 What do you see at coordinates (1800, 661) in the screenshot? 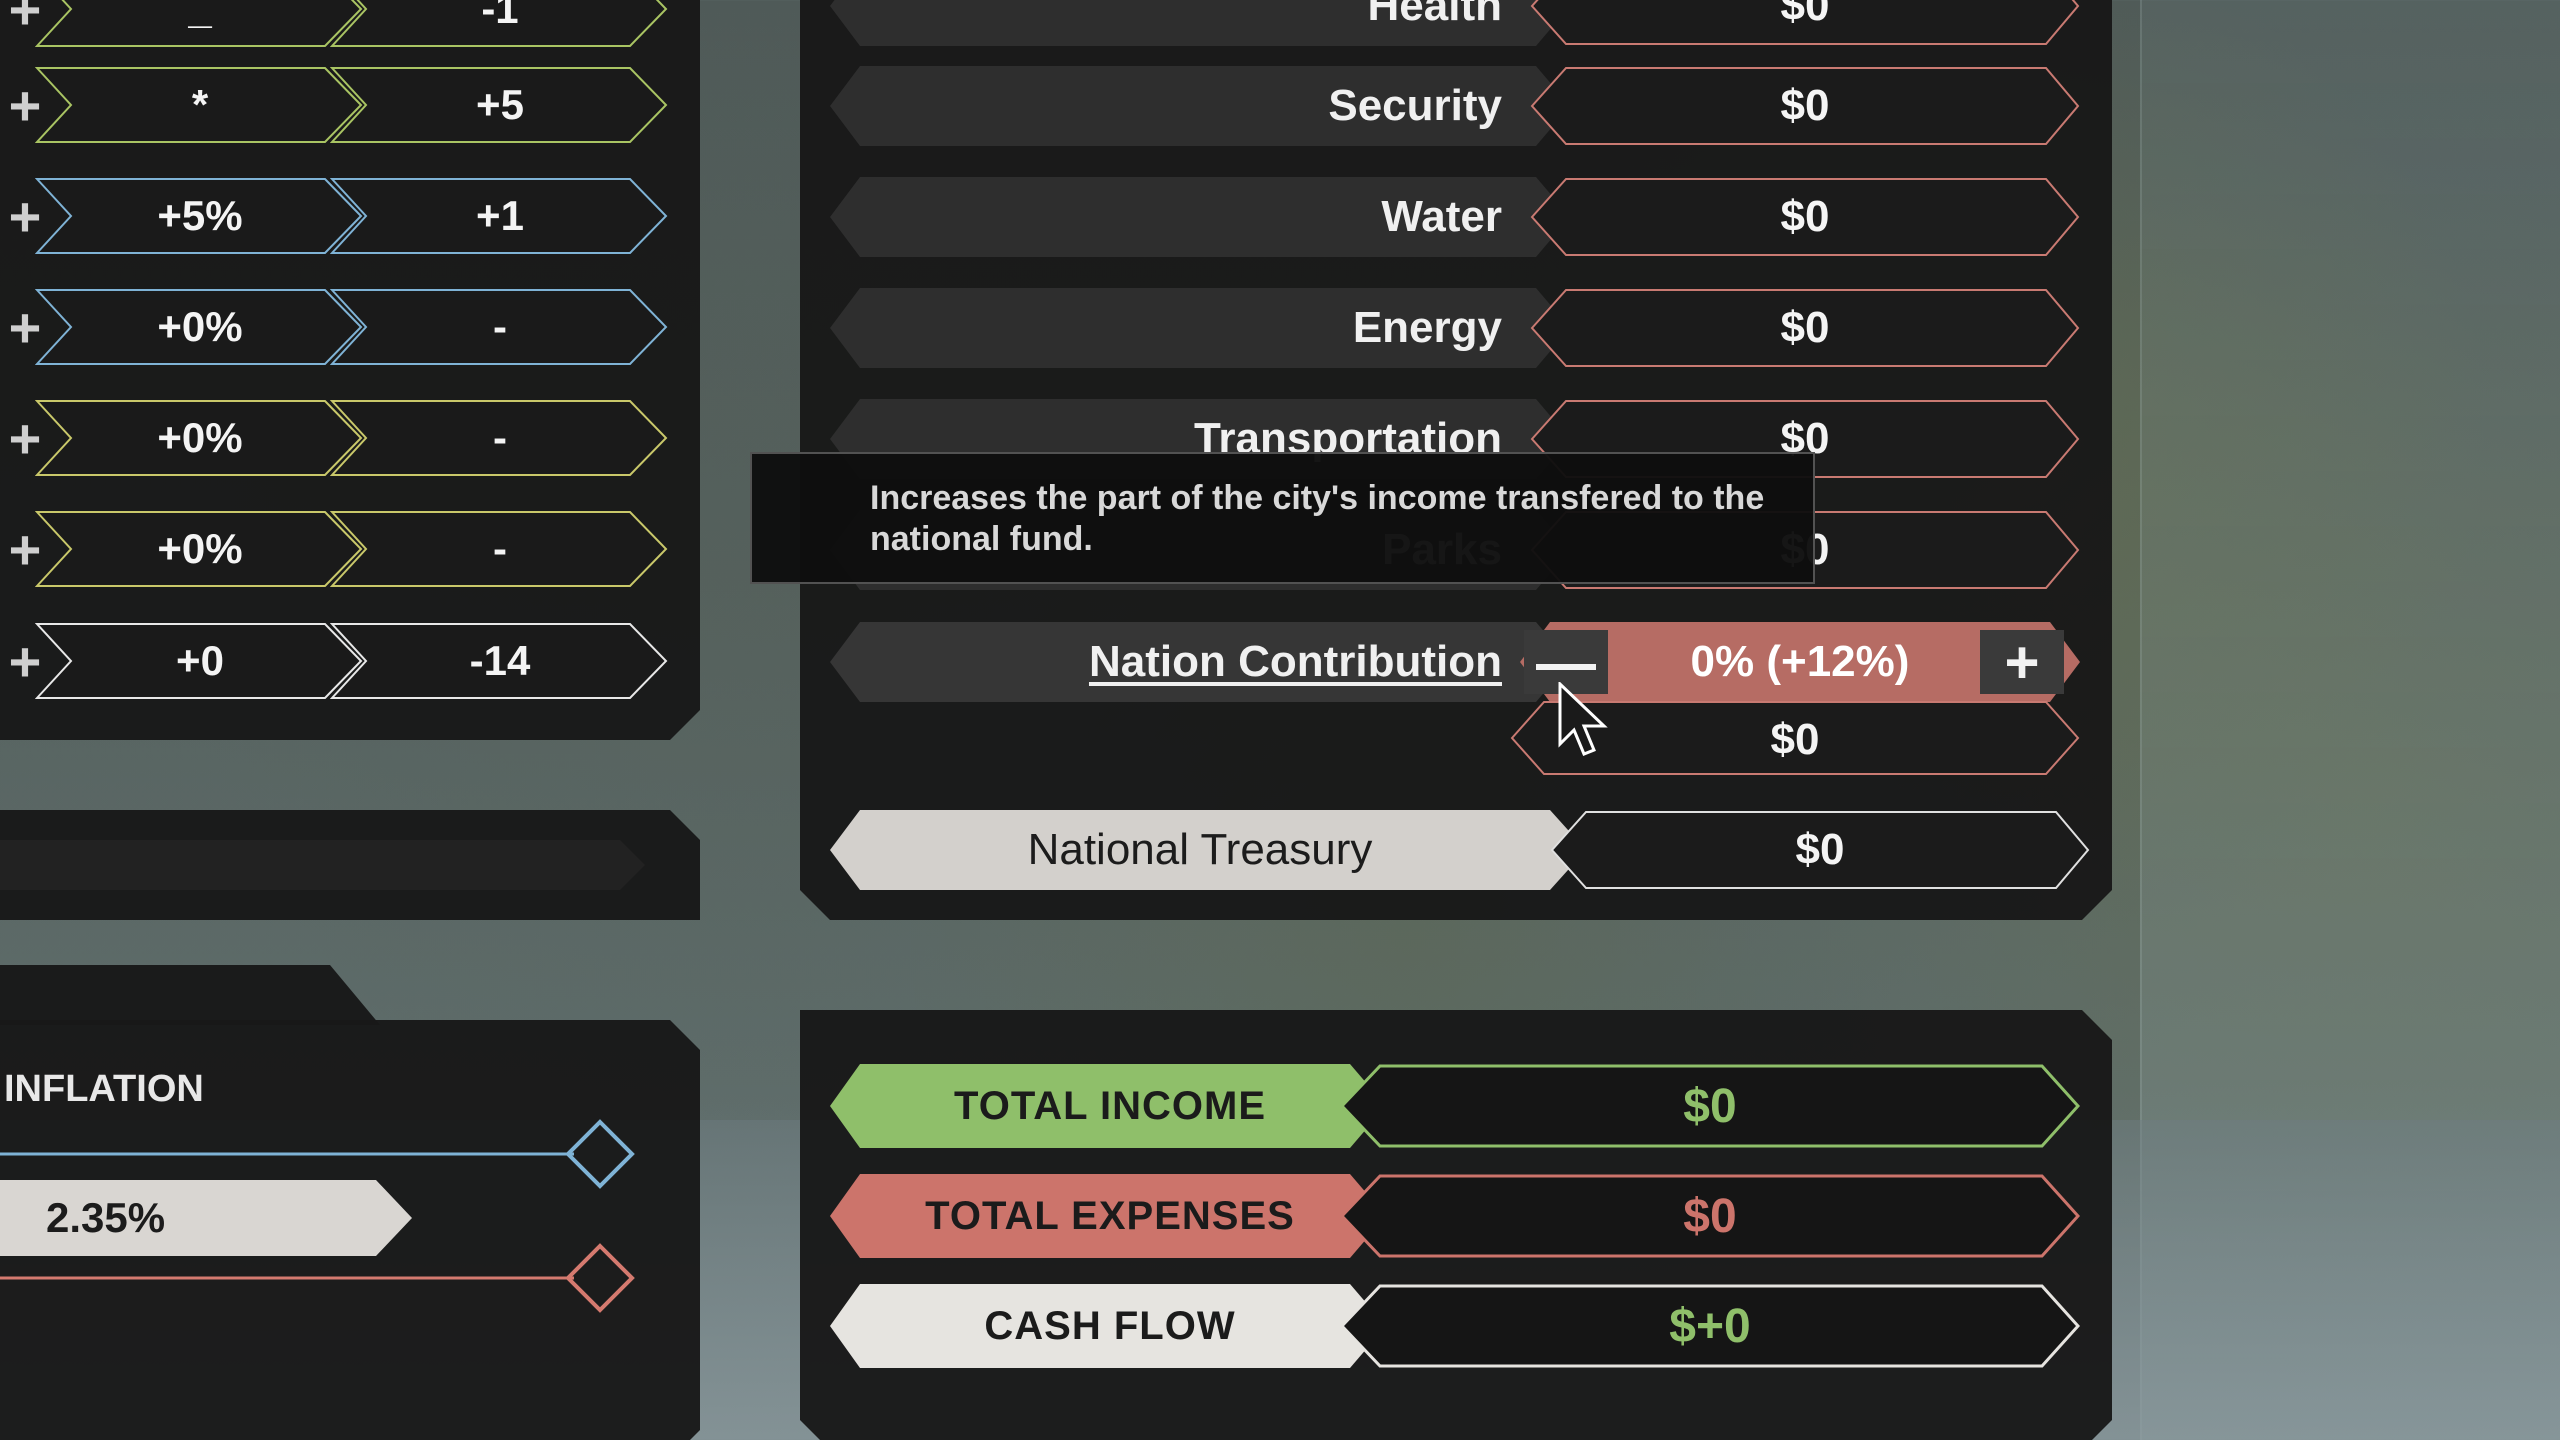
I see `nation-contribution-percent: 0% (+12%)` at bounding box center [1800, 661].